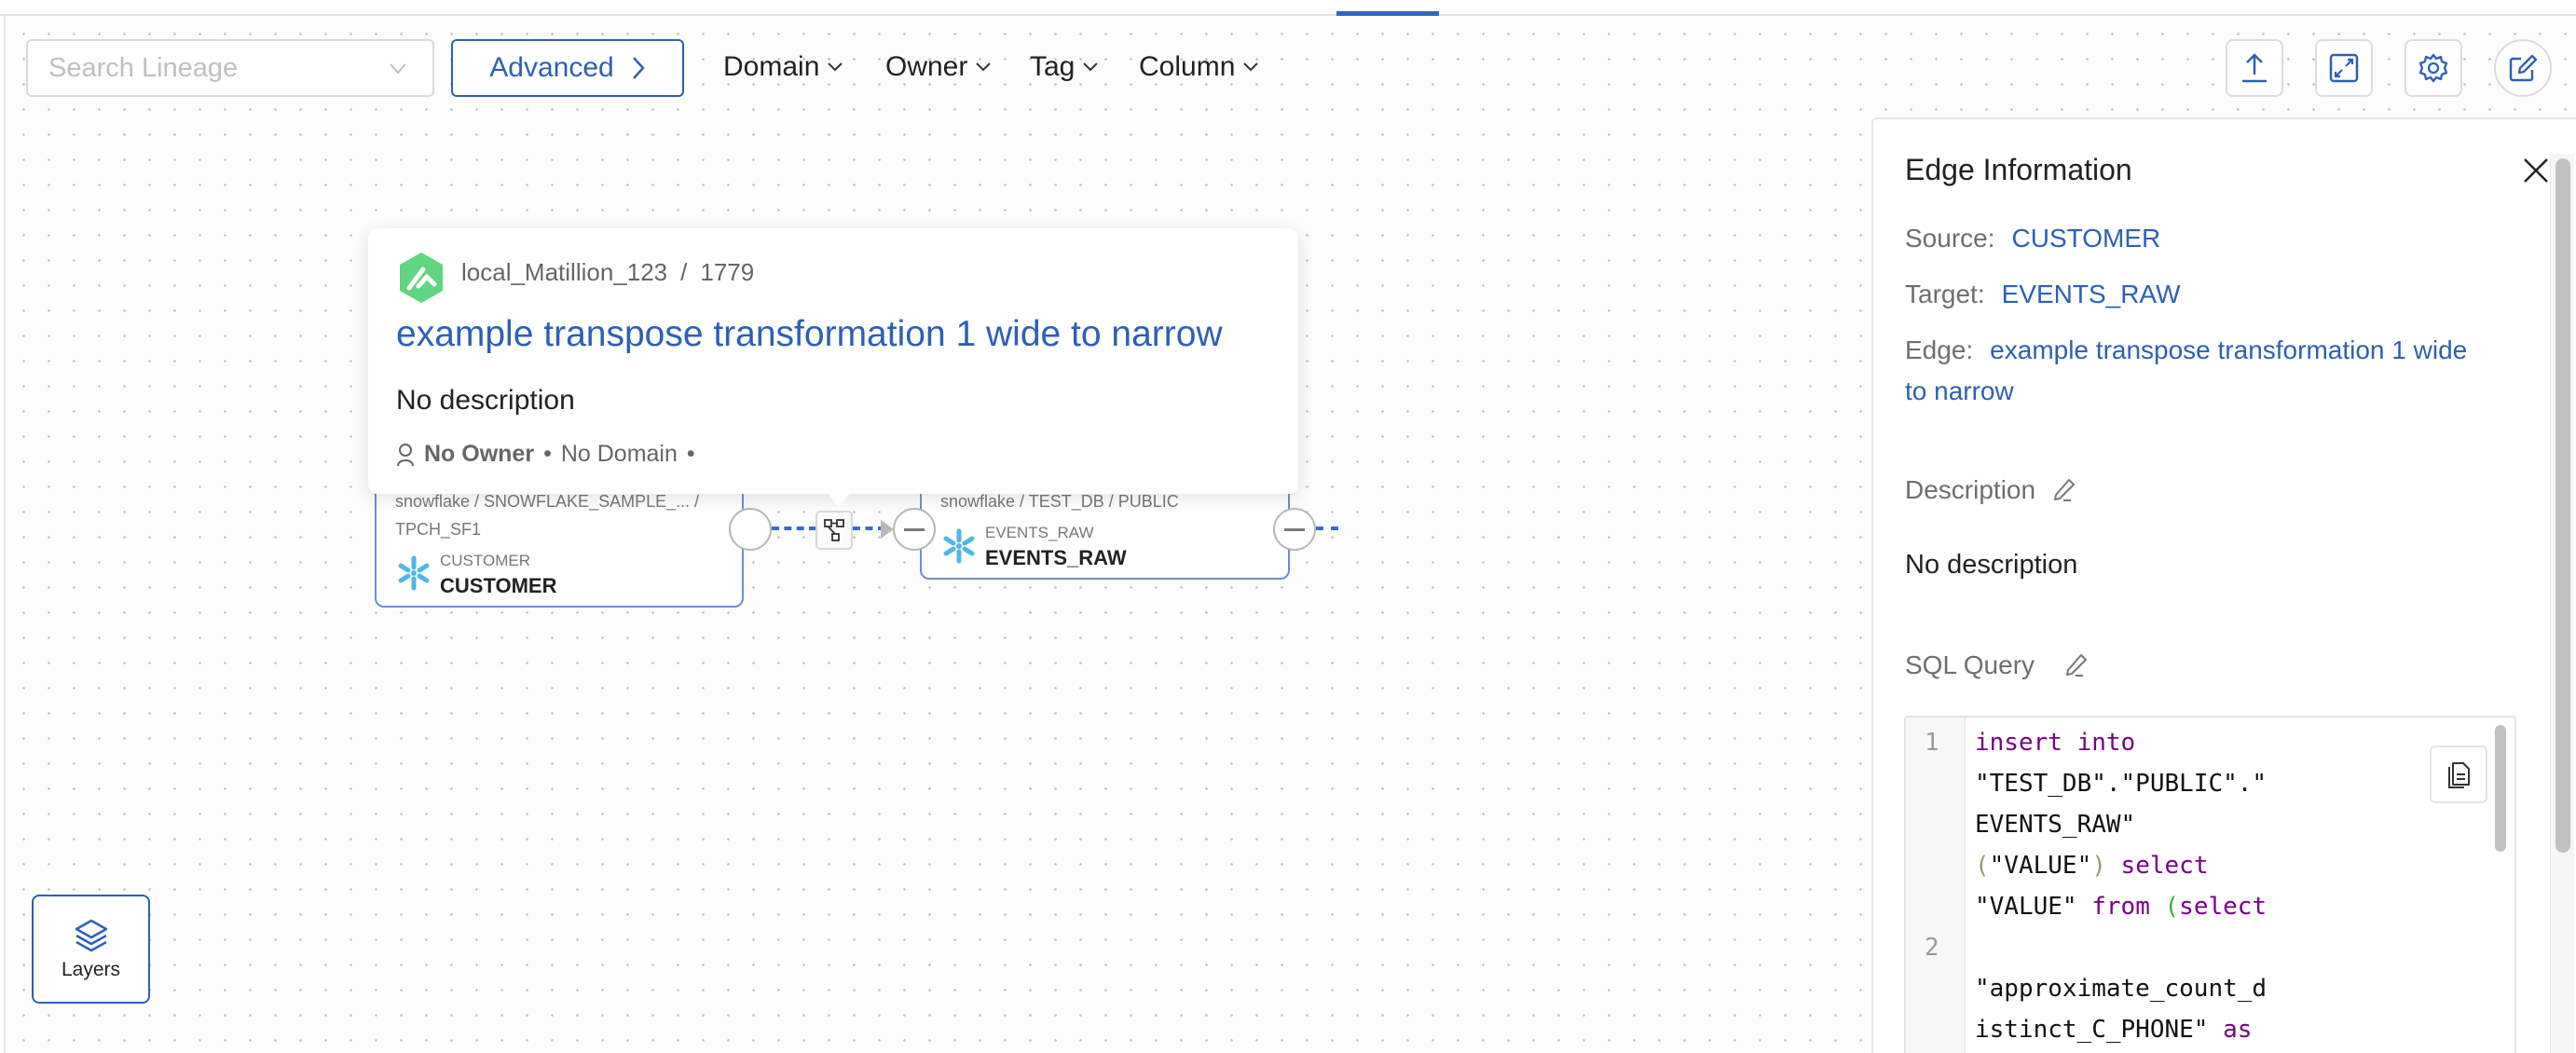 This screenshot has width=2576, height=1053. What do you see at coordinates (926, 67) in the screenshot?
I see `filter-label: Owner` at bounding box center [926, 67].